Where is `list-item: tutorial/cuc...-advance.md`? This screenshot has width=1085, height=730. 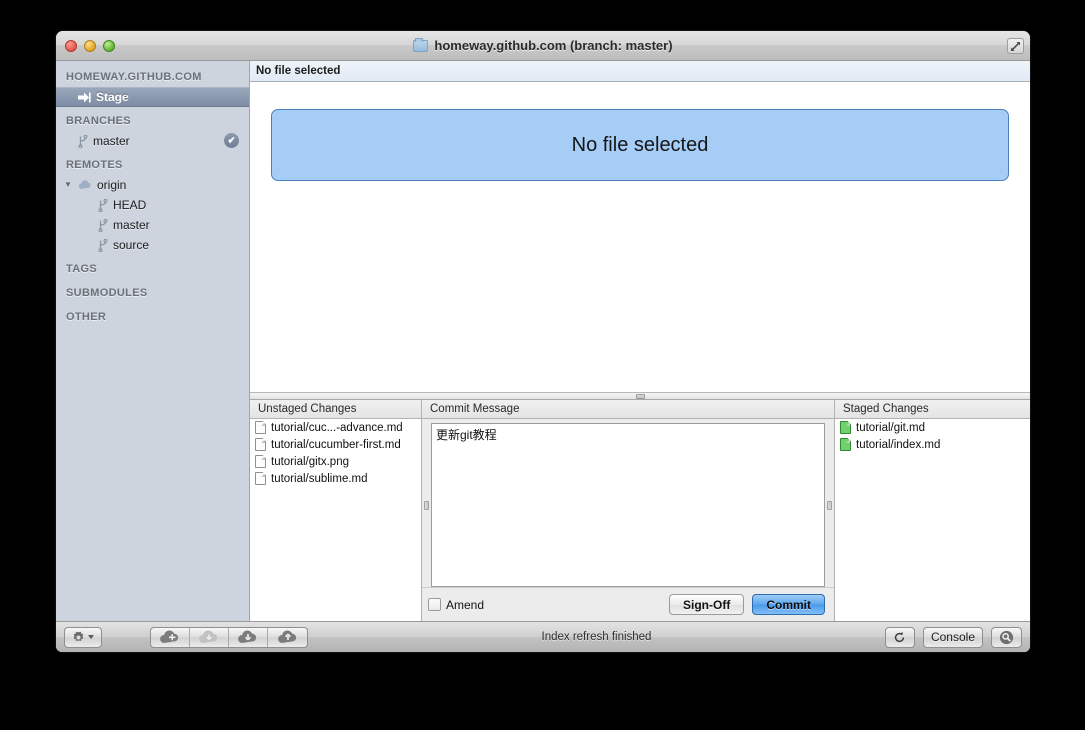 list-item: tutorial/cuc...-advance.md is located at coordinates (335, 427).